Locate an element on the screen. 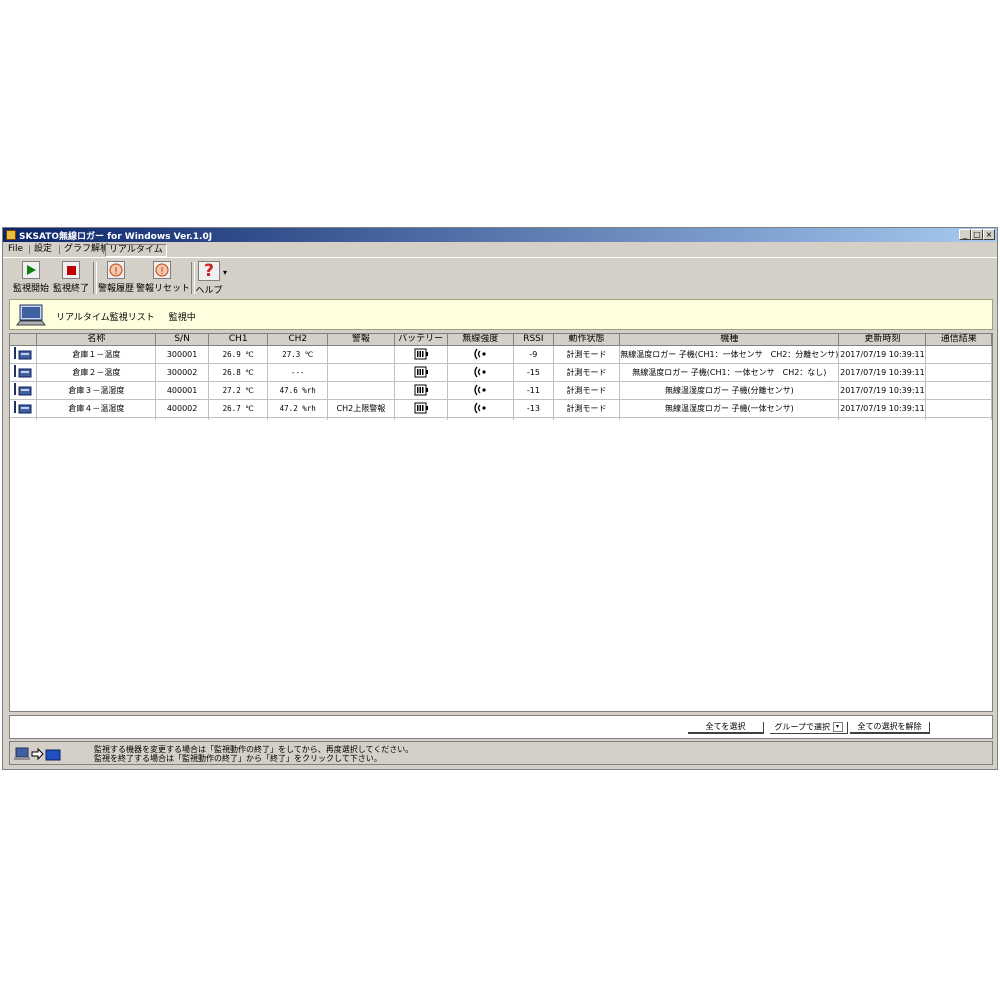 The height and width of the screenshot is (1000, 1000). column-header: 機種 is located at coordinates (729, 340).